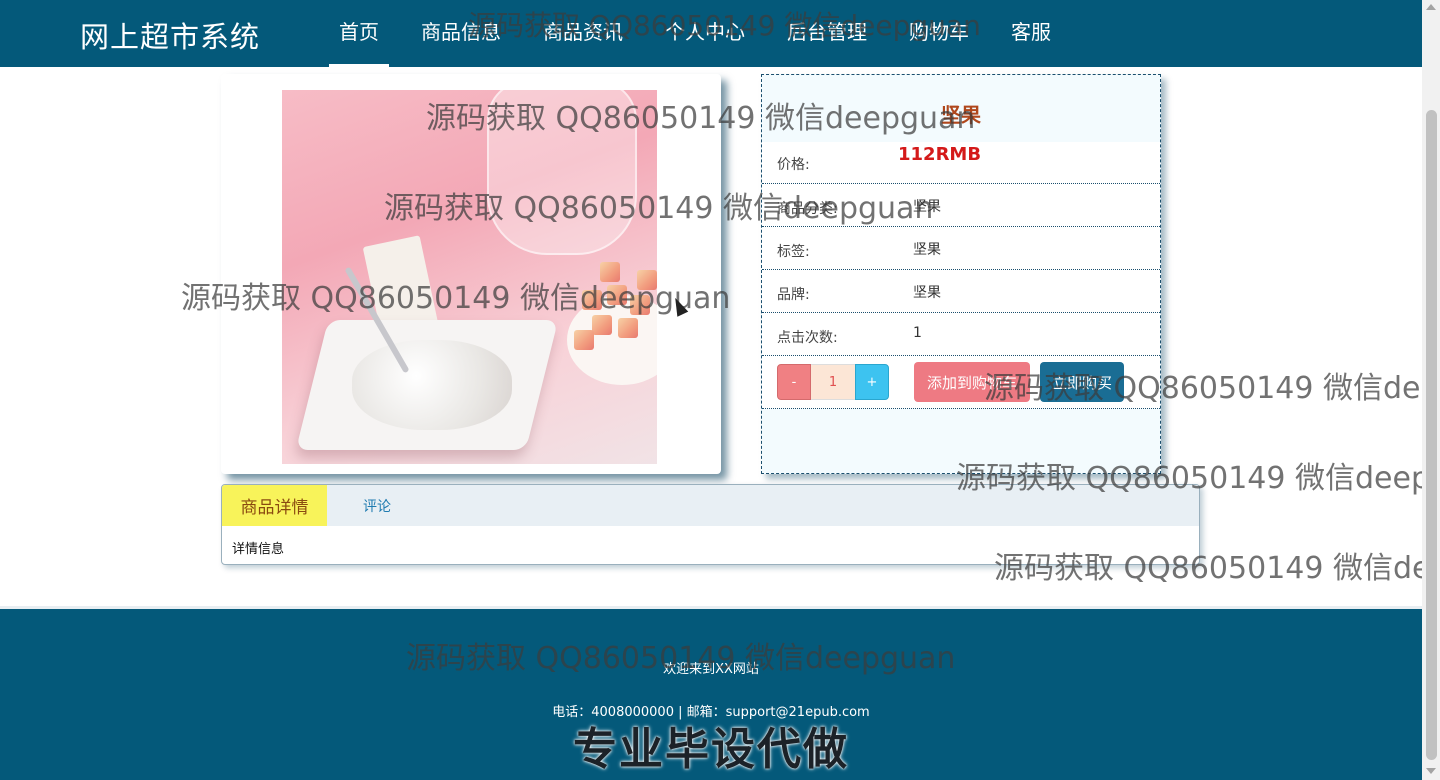 This screenshot has width=1440, height=780. I want to click on brand-value: 坚果, so click(927, 293).